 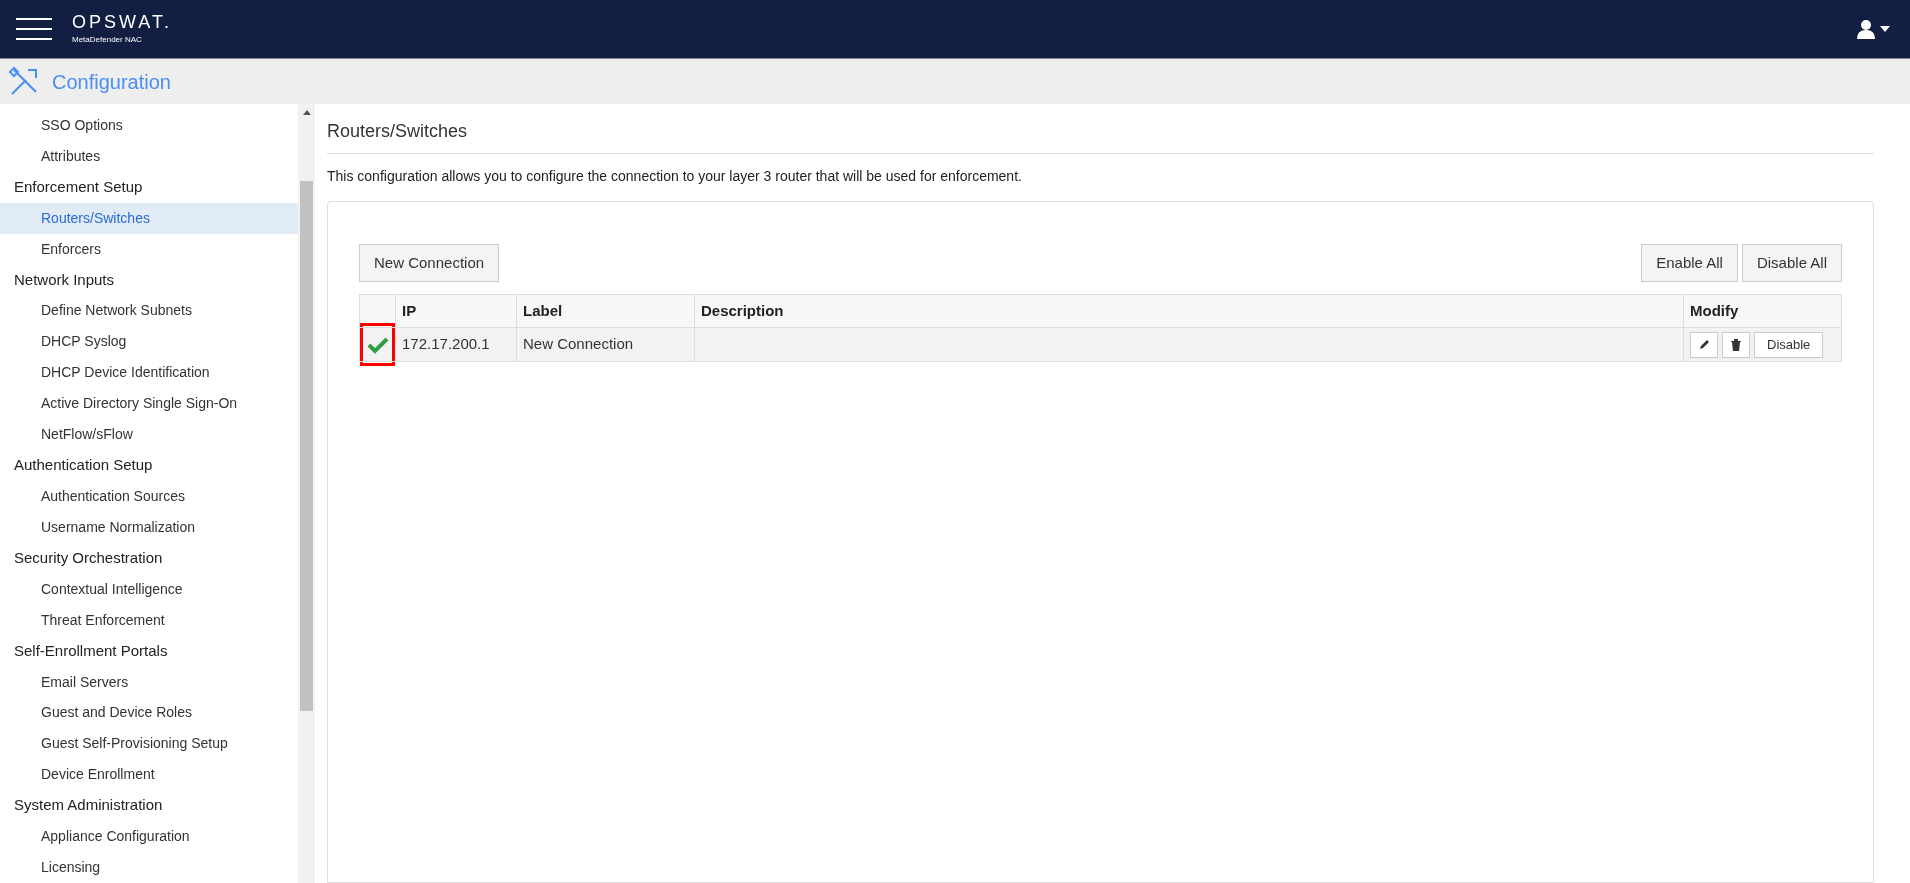 I want to click on sidebar-item: Device Enrollment, so click(x=149, y=775).